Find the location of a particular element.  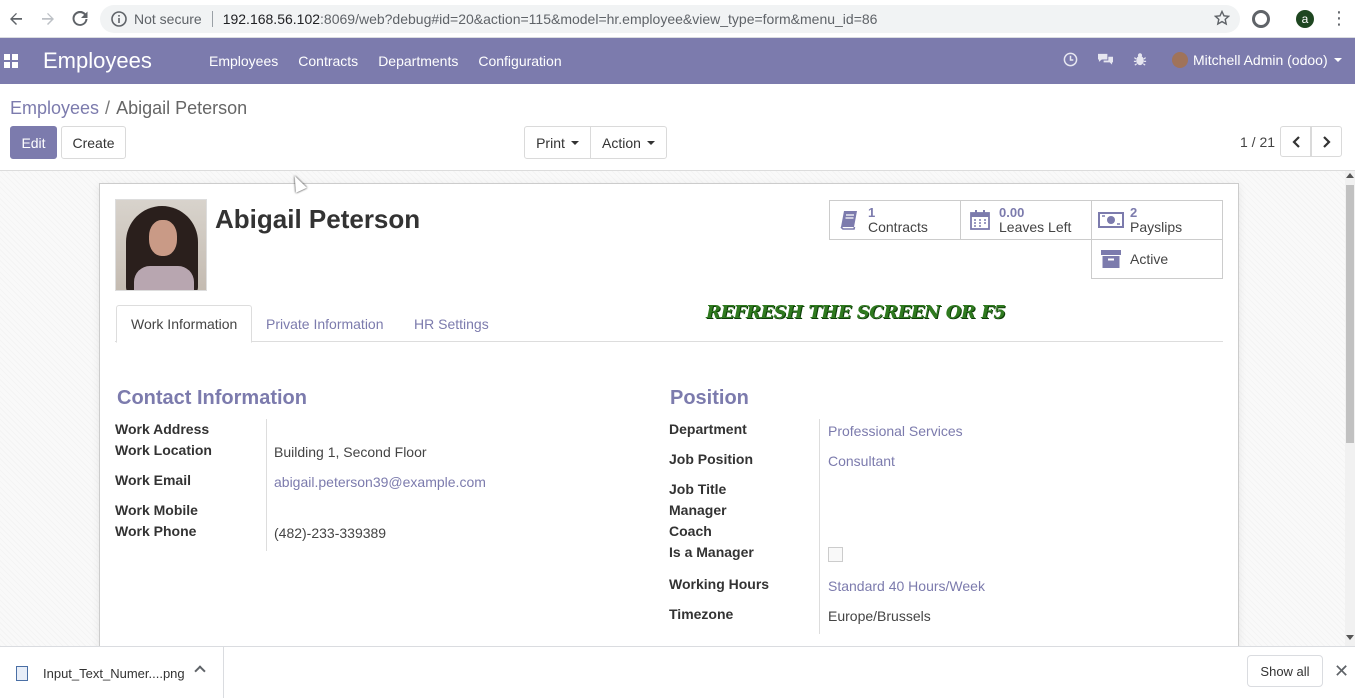

contracts-smart-button: 1 Contracts is located at coordinates (895, 220).